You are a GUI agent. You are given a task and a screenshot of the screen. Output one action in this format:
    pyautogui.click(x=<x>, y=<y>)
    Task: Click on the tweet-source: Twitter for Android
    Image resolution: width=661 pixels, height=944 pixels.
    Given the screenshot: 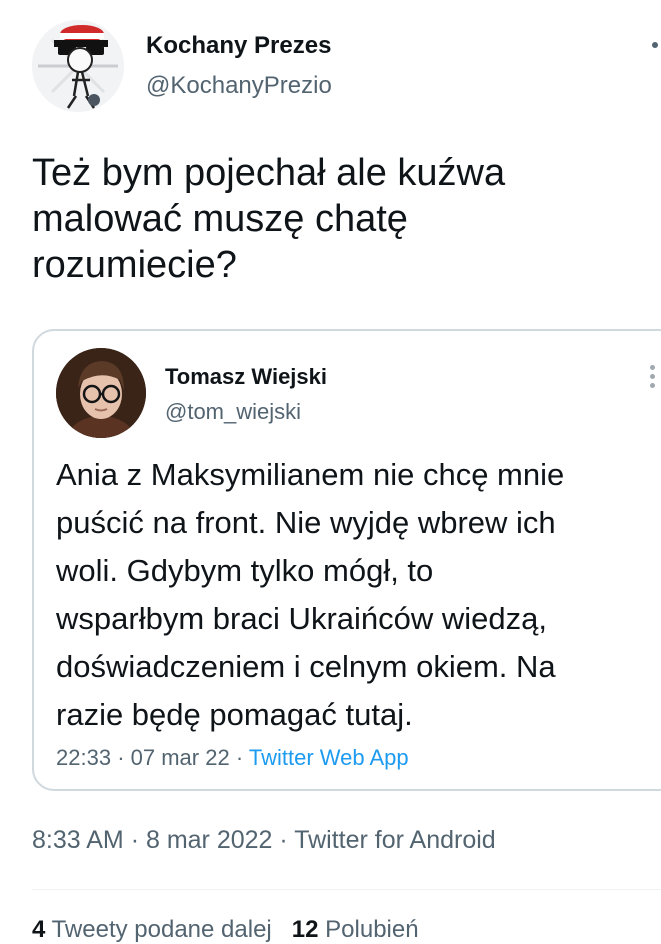 What is the action you would take?
    pyautogui.click(x=394, y=840)
    